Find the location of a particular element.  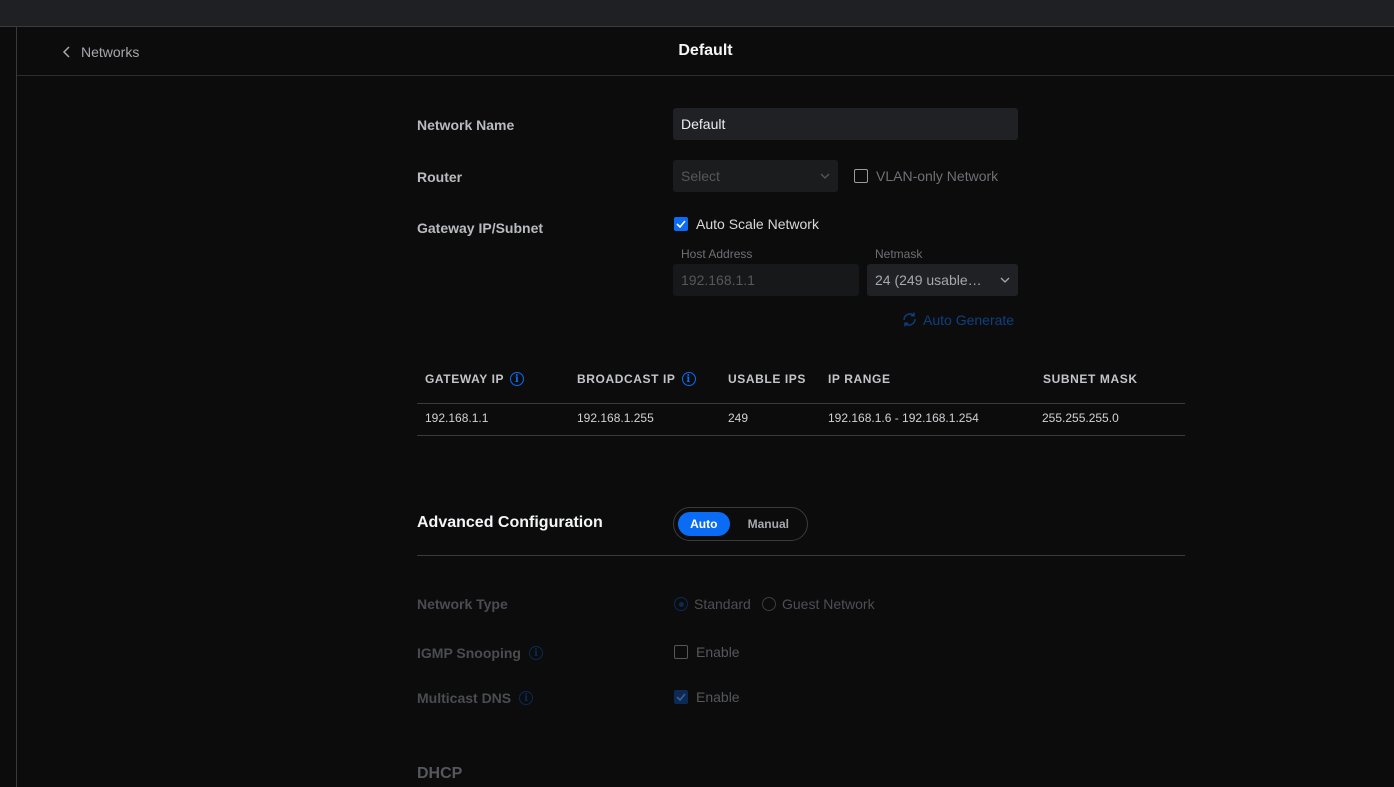

network-name-value: Default is located at coordinates (703, 124).